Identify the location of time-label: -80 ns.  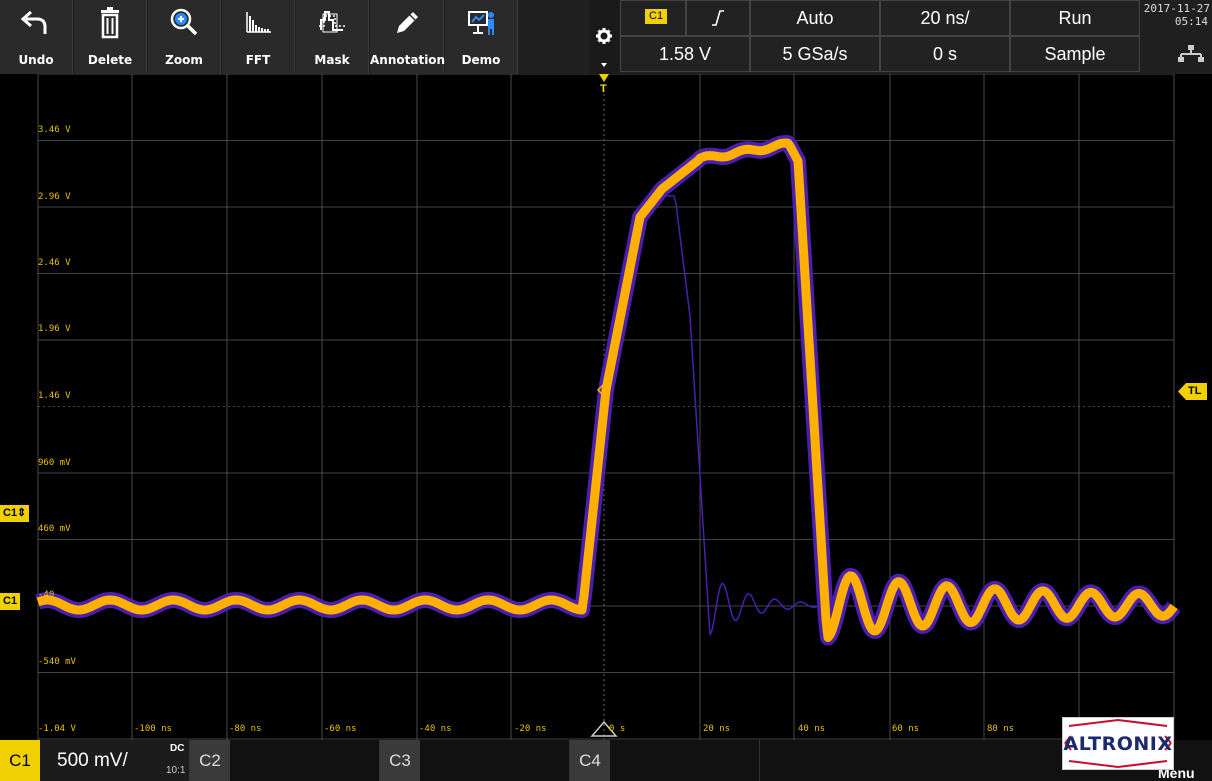
(245, 729).